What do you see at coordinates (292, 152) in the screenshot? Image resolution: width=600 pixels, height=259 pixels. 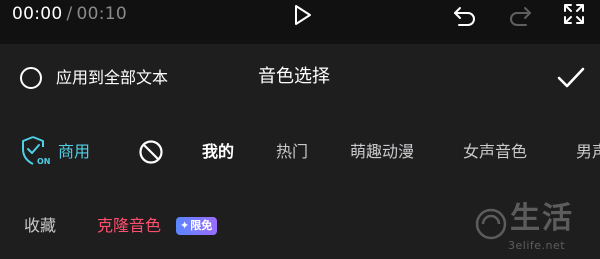 I see `tab-hot: 热门` at bounding box center [292, 152].